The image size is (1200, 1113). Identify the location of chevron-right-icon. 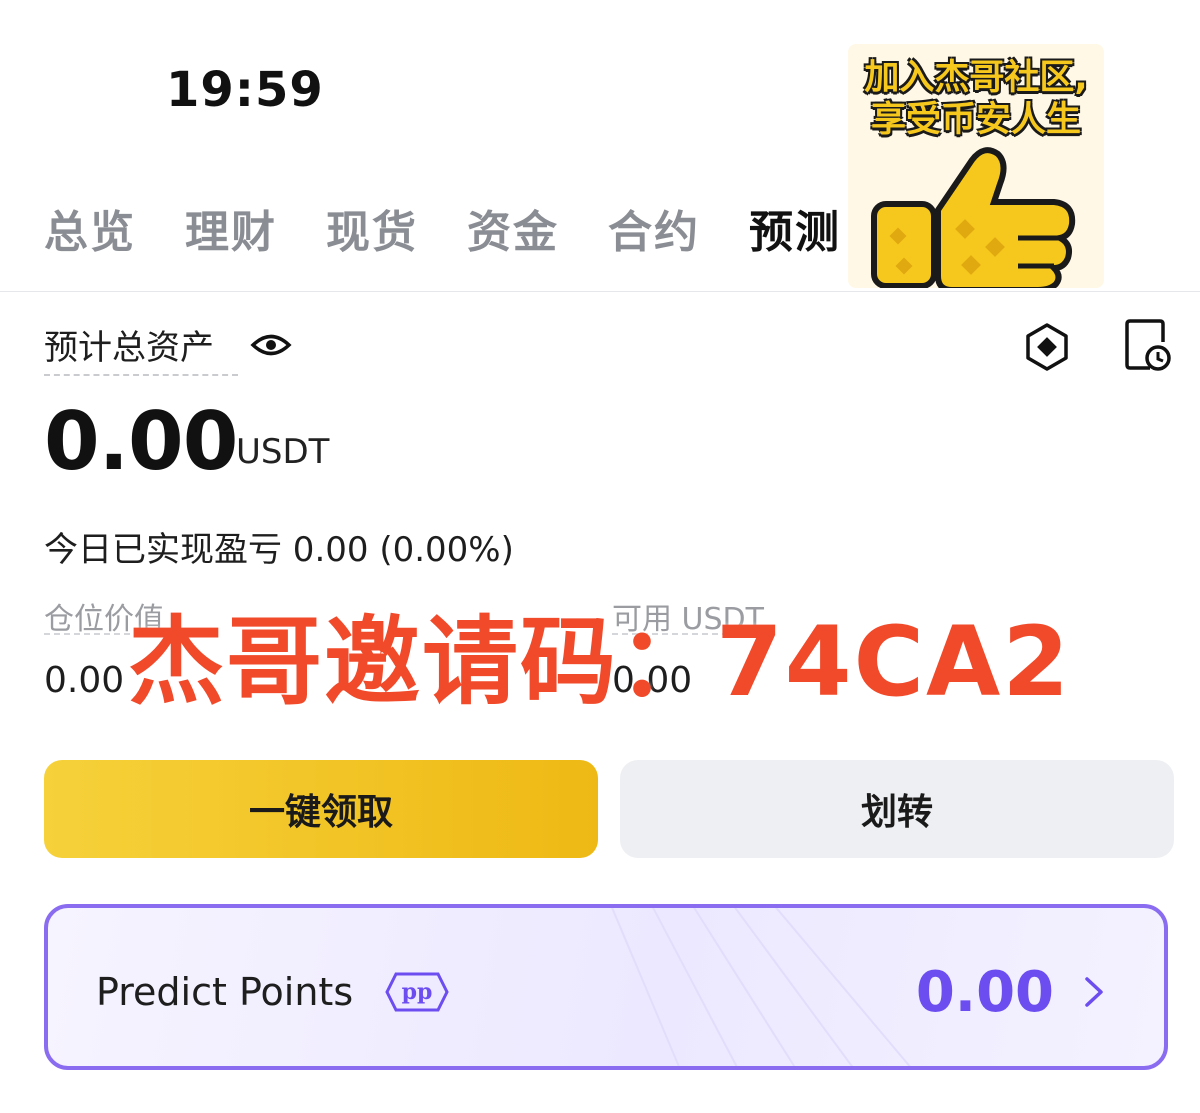
(1094, 992).